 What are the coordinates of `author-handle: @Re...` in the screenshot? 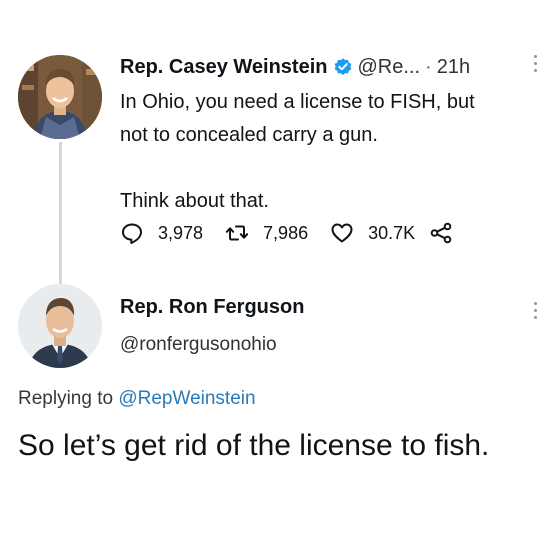 It's located at (388, 67).